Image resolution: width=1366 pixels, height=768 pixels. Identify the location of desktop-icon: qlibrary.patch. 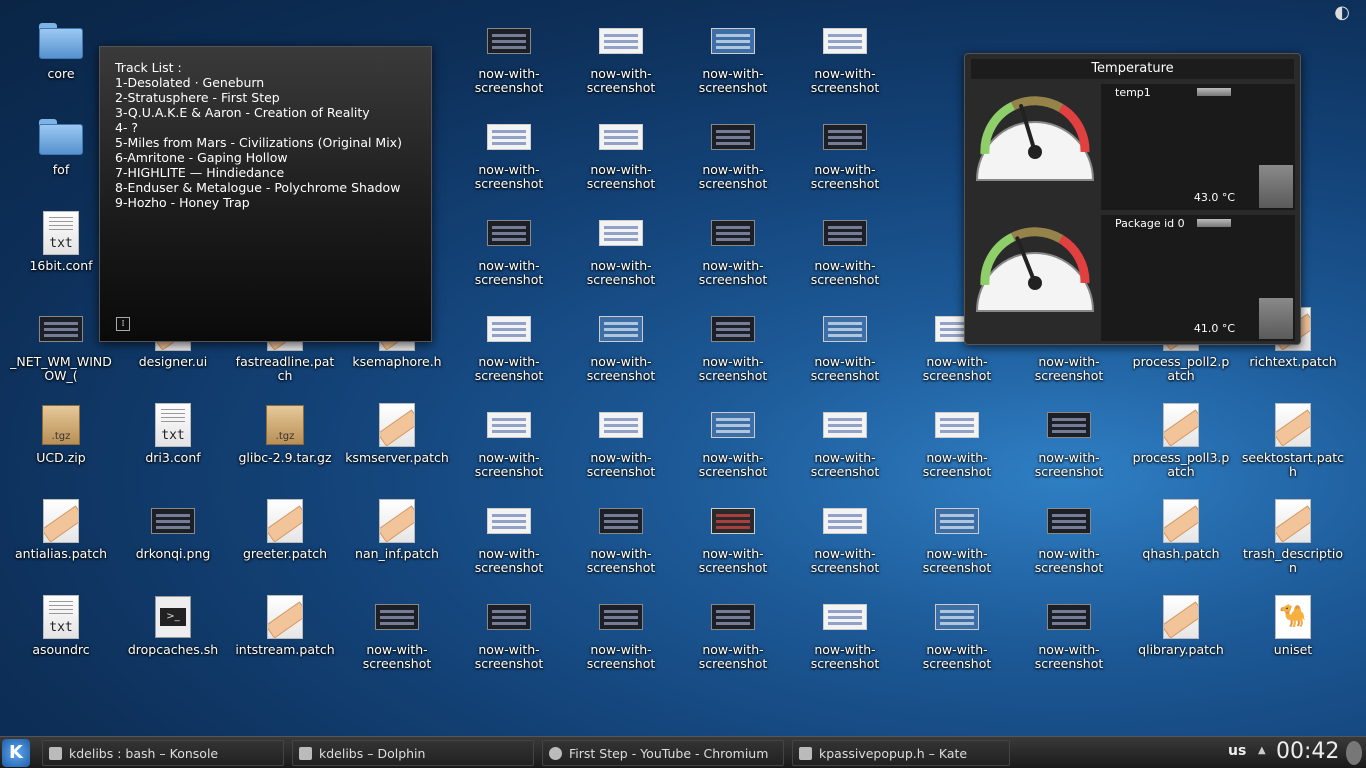
(1181, 631).